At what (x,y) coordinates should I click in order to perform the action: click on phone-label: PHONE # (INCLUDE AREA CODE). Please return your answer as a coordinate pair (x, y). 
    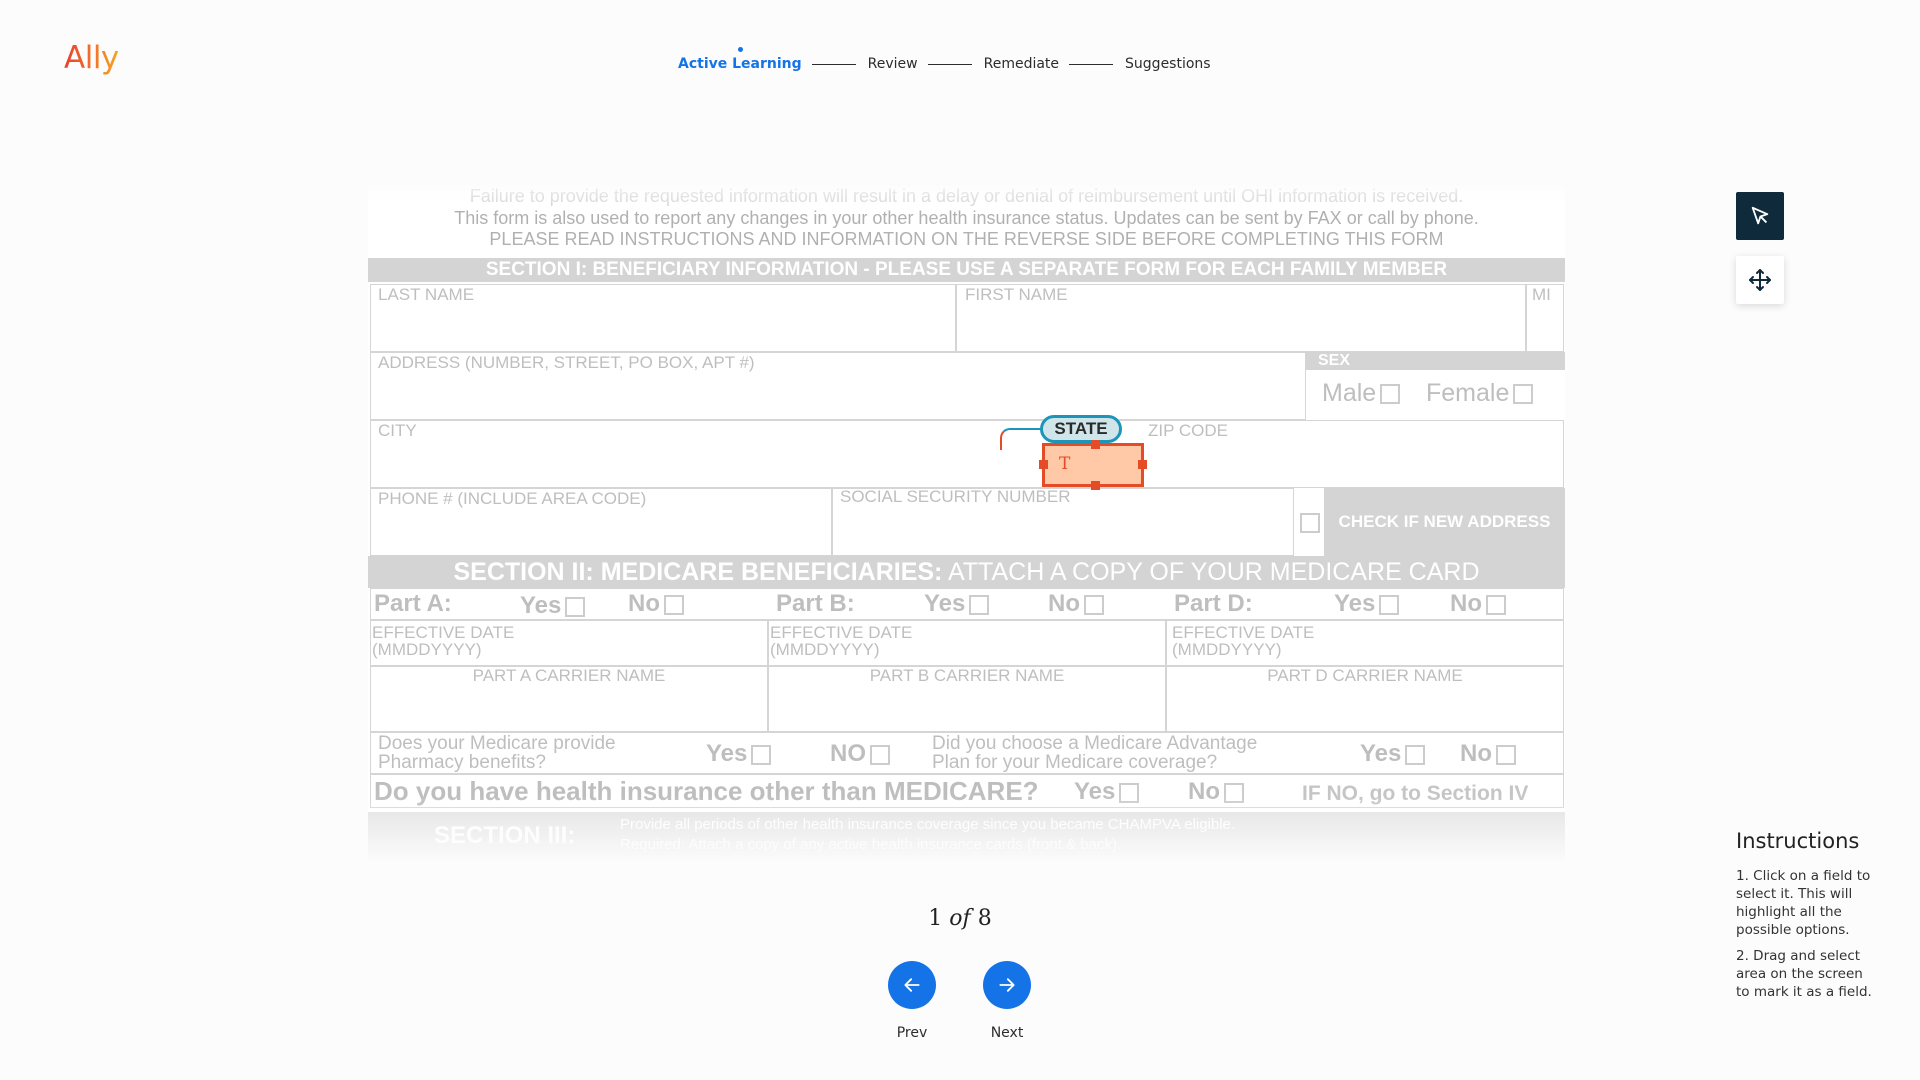
    Looking at the image, I should click on (512, 498).